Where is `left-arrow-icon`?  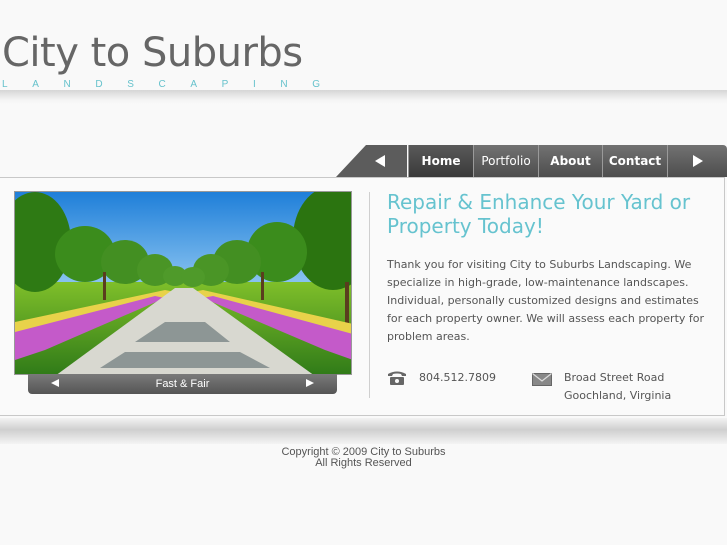 left-arrow-icon is located at coordinates (380, 161).